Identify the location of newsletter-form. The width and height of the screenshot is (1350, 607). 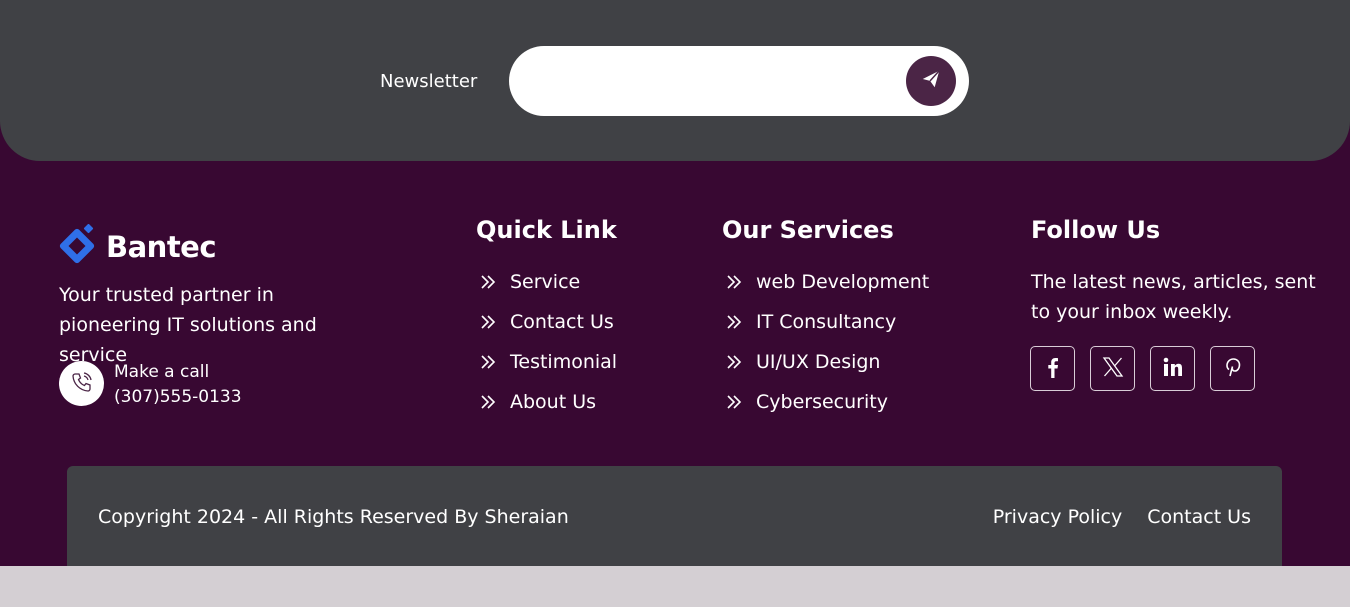
(739, 81).